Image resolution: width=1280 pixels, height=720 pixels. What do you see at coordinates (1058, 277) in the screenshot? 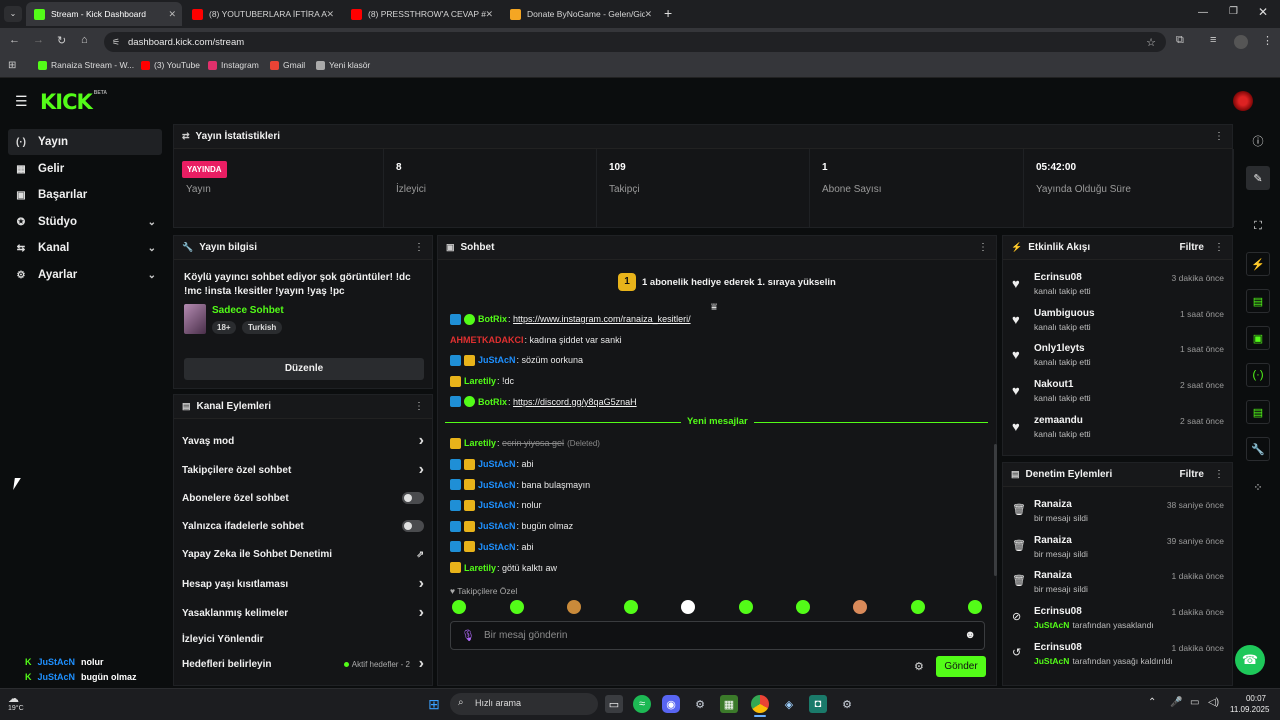
I see `activity-username: Ecrinsu08` at bounding box center [1058, 277].